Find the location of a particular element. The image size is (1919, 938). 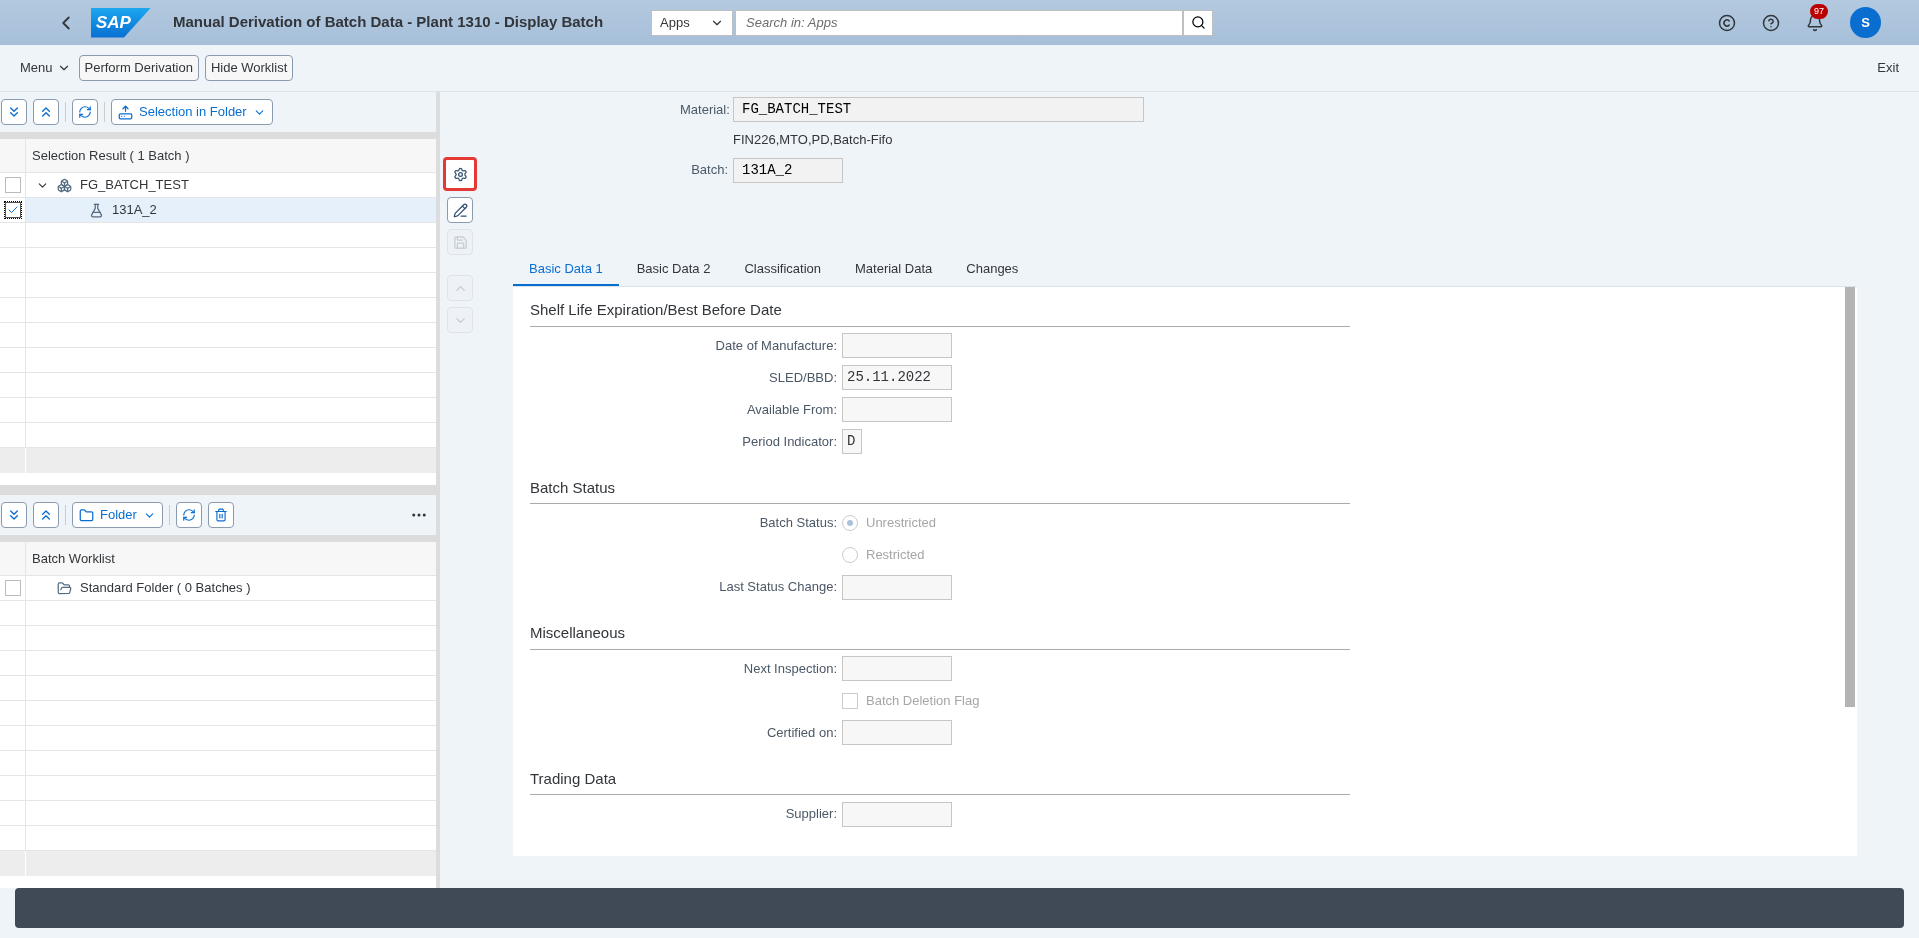

delete-button is located at coordinates (220, 515).